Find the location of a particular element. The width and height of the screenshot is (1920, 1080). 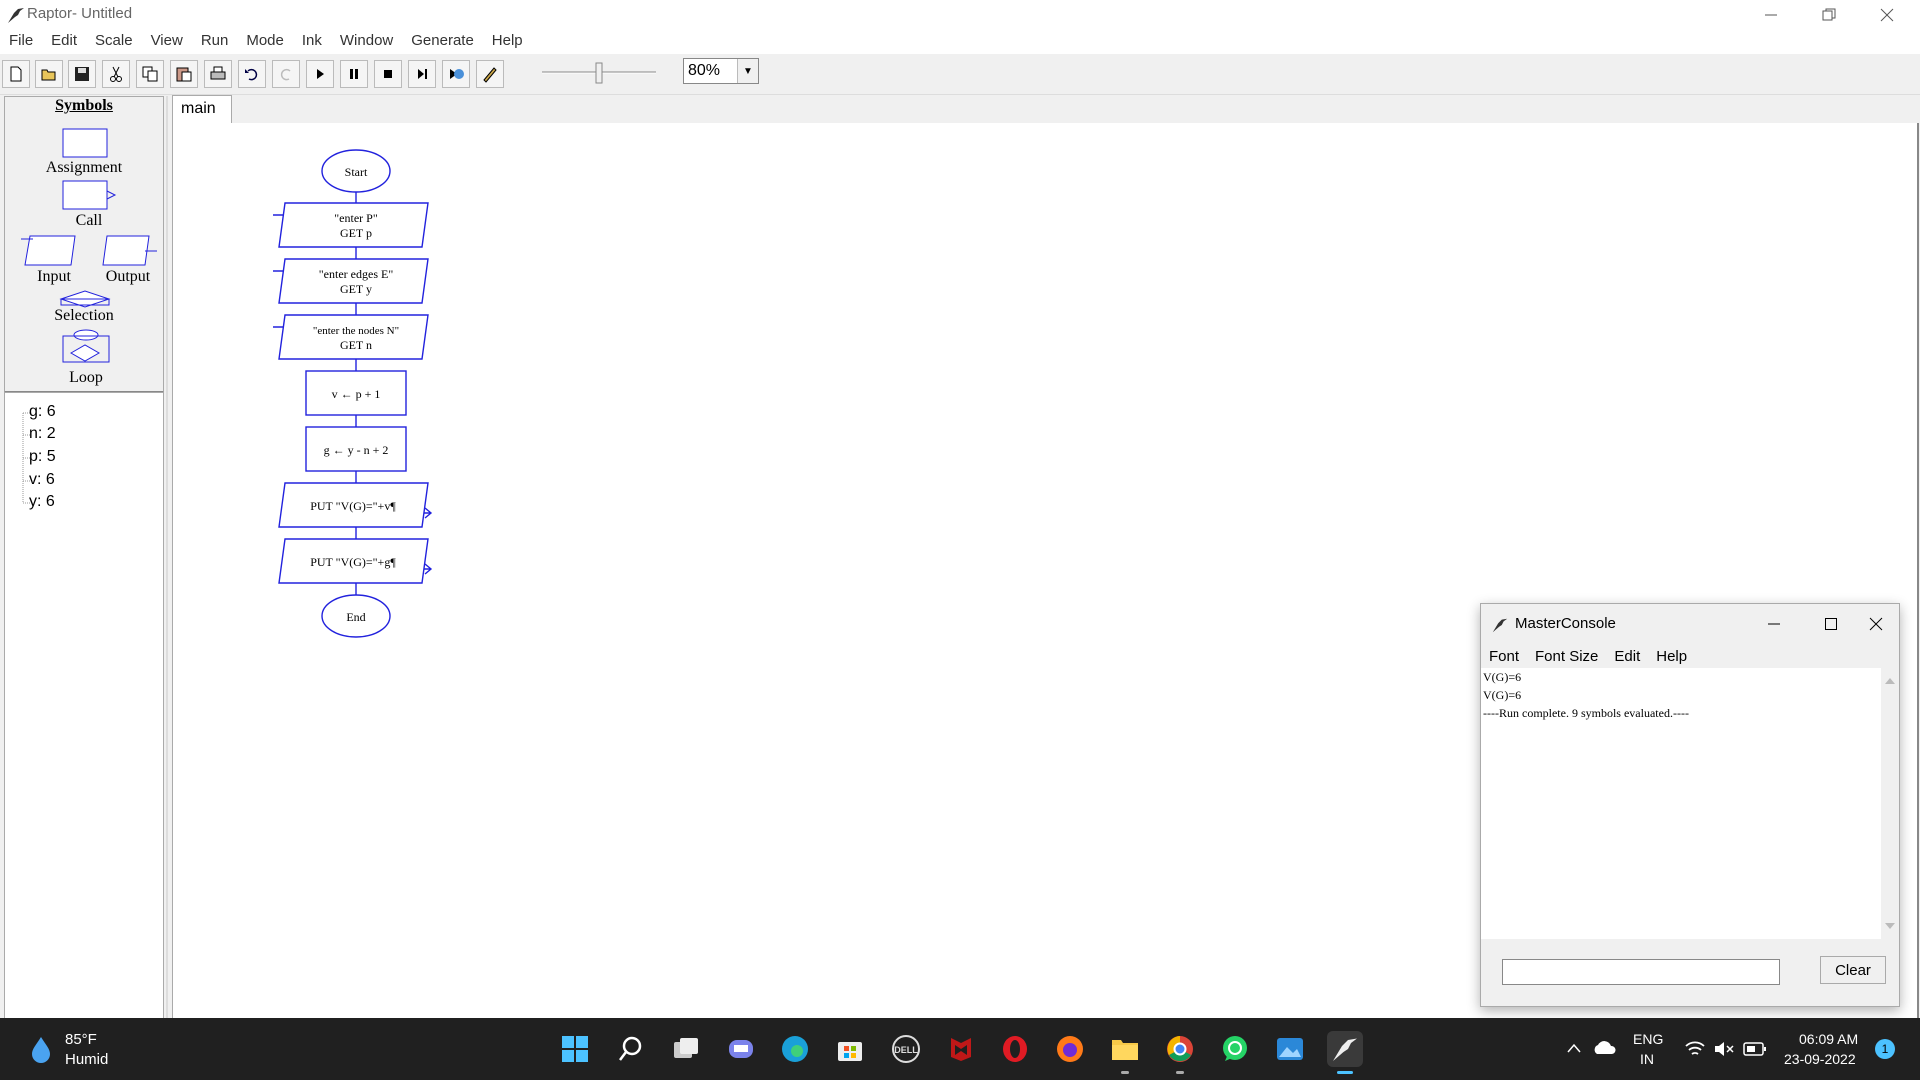

run-button is located at coordinates (320, 74).